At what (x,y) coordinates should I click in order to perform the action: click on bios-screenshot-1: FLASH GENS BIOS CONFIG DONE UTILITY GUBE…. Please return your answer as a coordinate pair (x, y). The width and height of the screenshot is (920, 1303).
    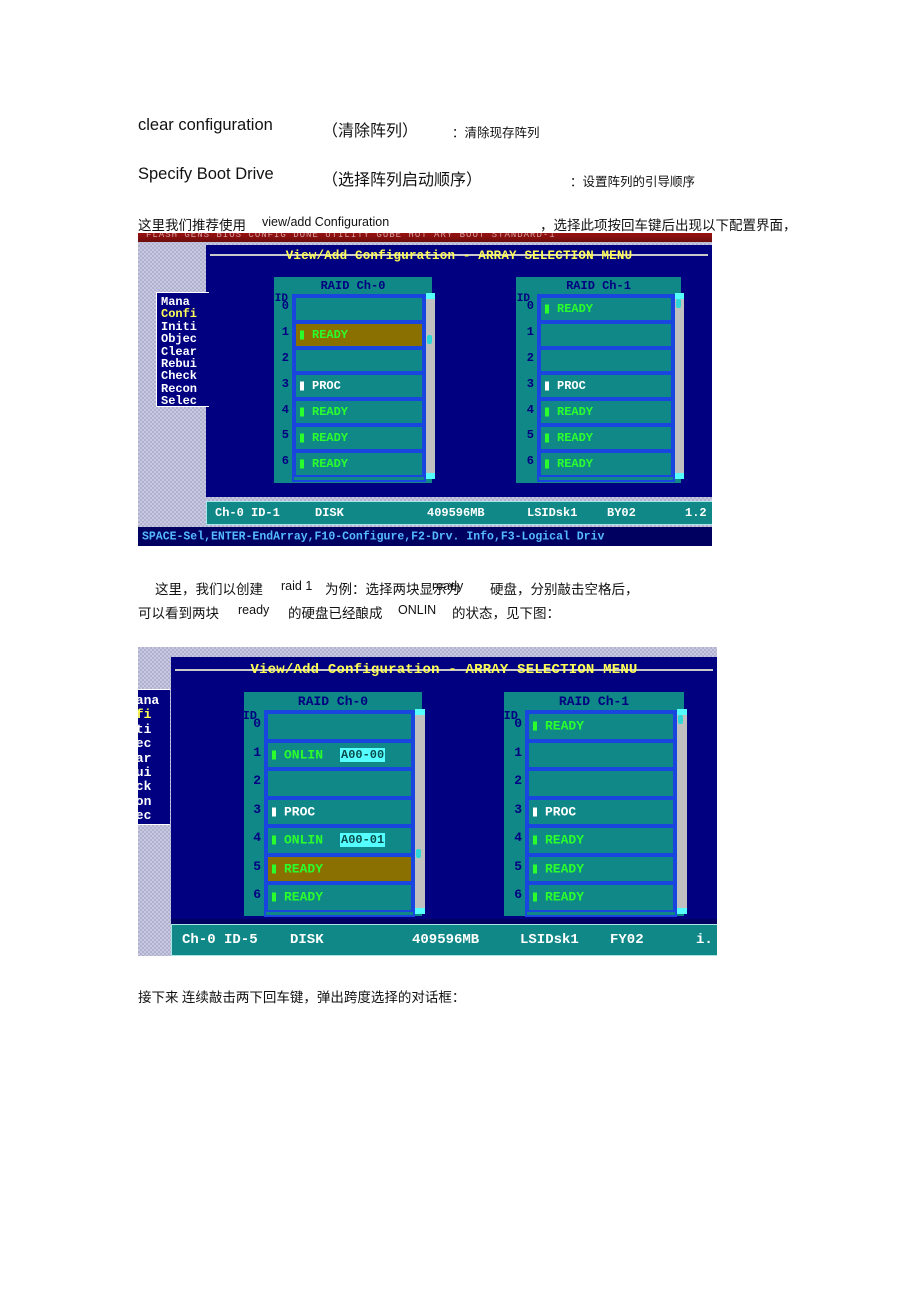
    Looking at the image, I should click on (425, 389).